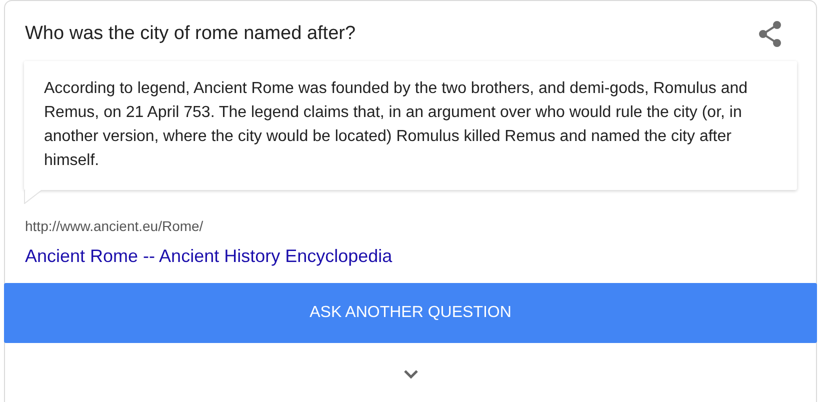  Describe the element at coordinates (114, 226) in the screenshot. I see `source-url: http://www.ancient.eu/Rome/` at that location.